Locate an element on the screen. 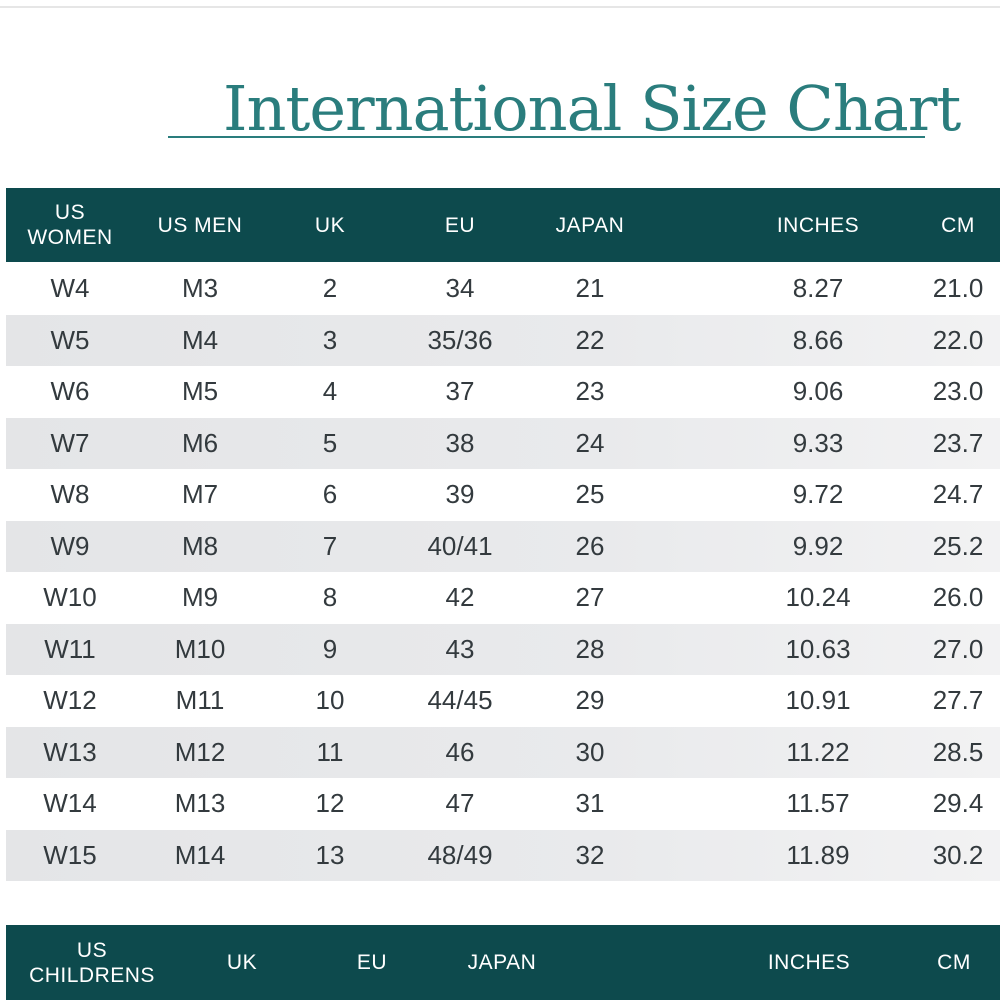  cell-us-women: W9 is located at coordinates (70, 545).